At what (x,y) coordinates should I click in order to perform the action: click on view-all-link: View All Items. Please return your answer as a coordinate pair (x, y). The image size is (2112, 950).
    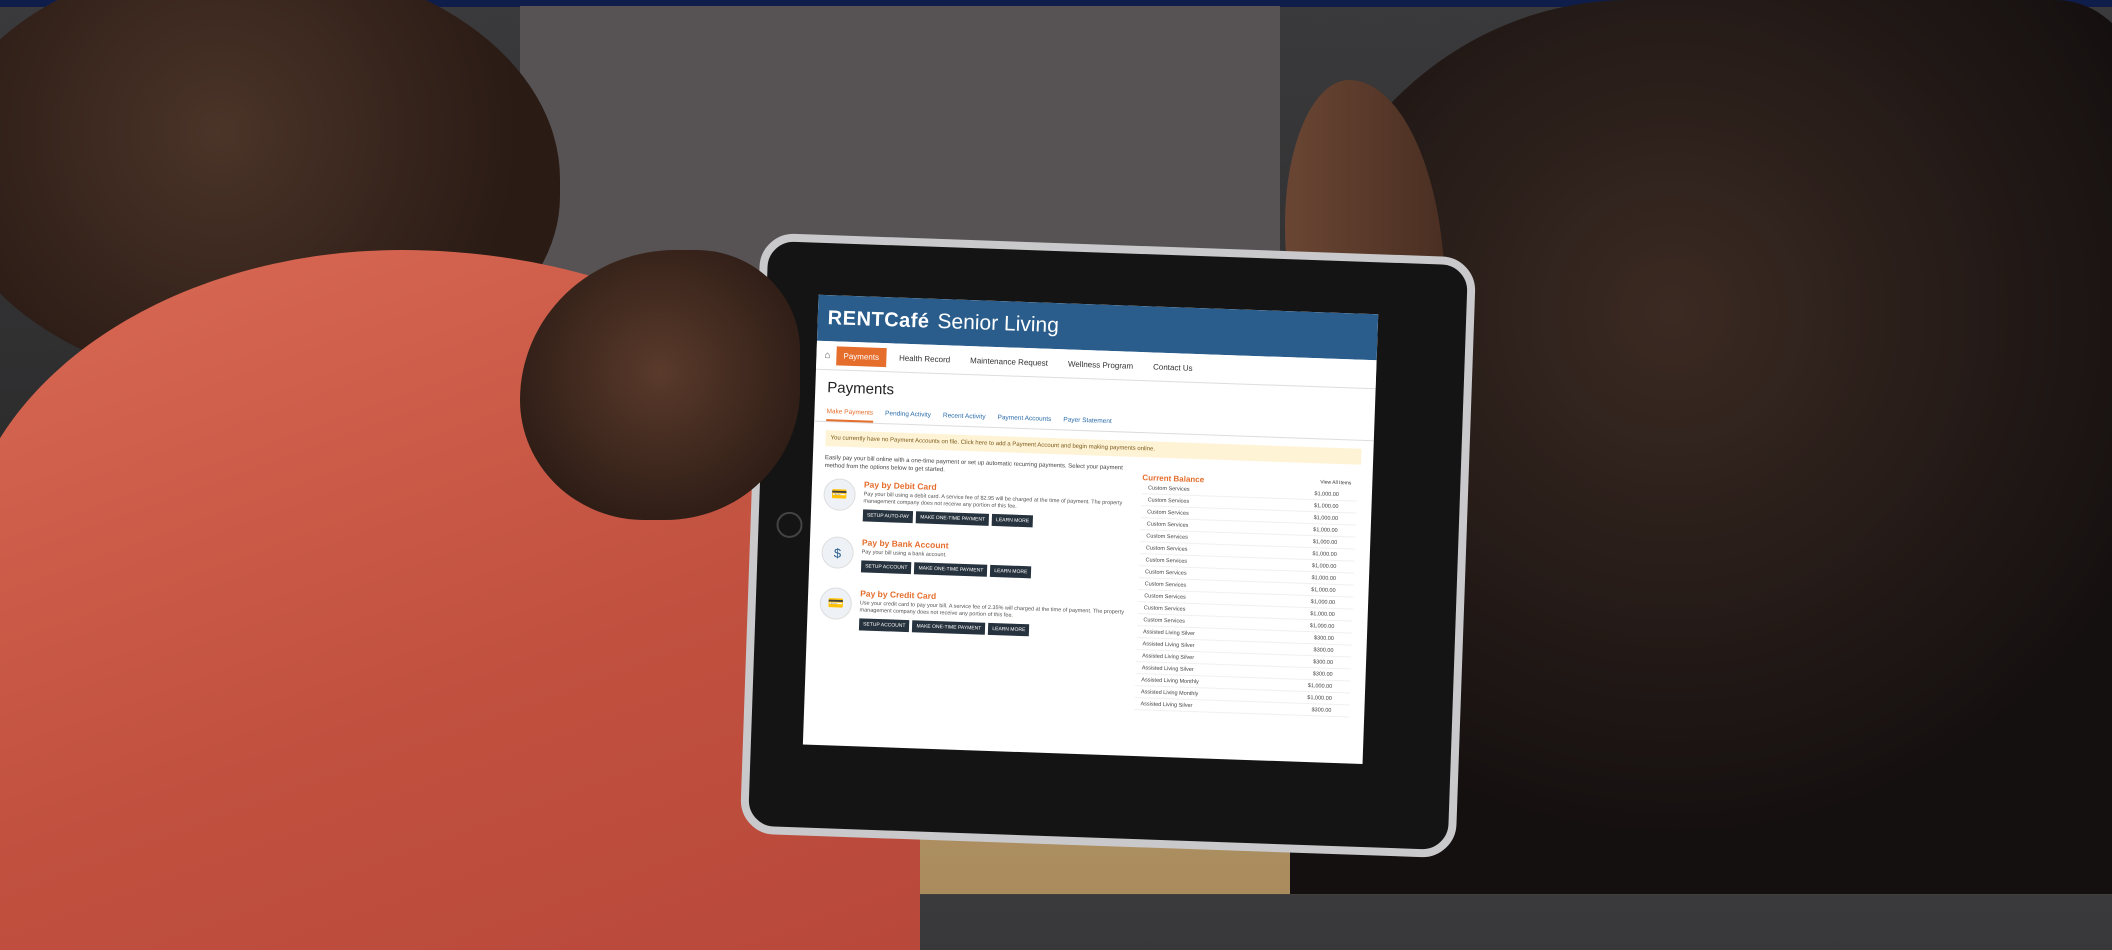
    Looking at the image, I should click on (1335, 484).